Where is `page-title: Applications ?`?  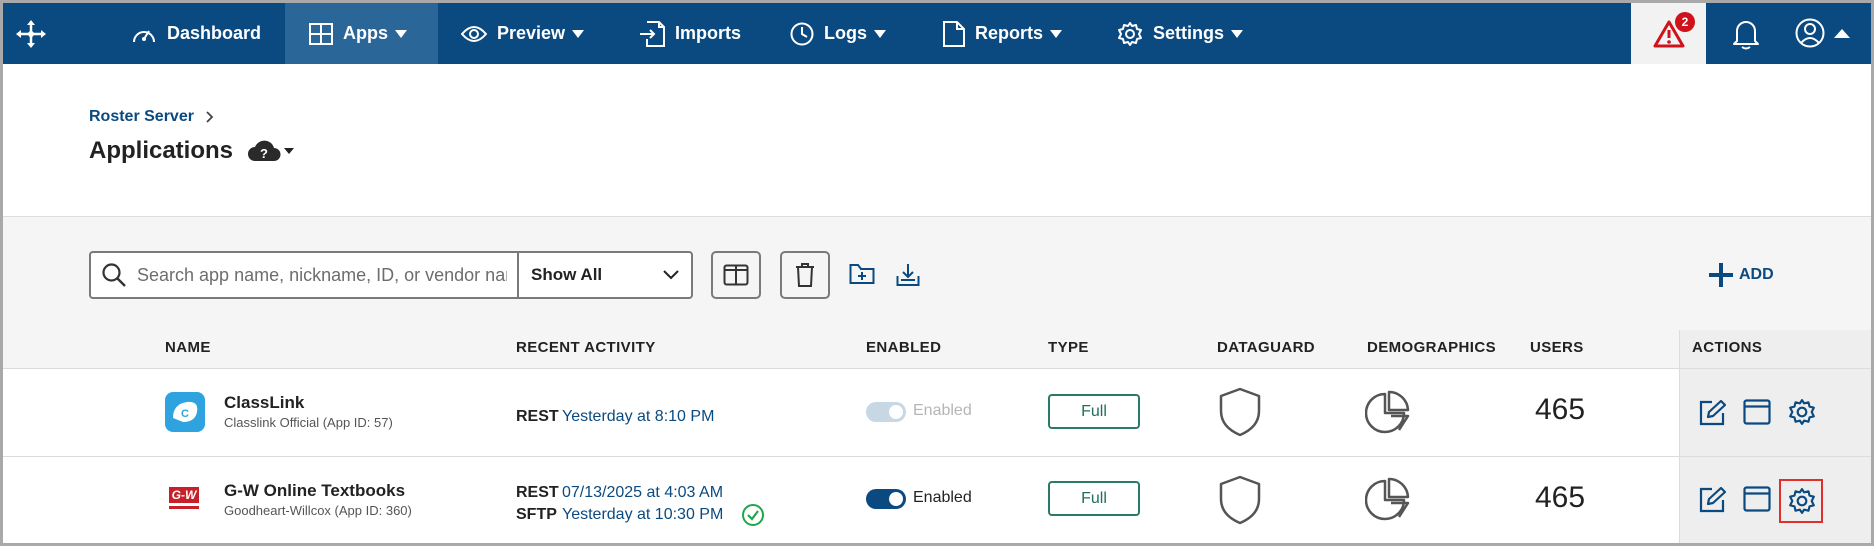 page-title: Applications ? is located at coordinates (192, 151).